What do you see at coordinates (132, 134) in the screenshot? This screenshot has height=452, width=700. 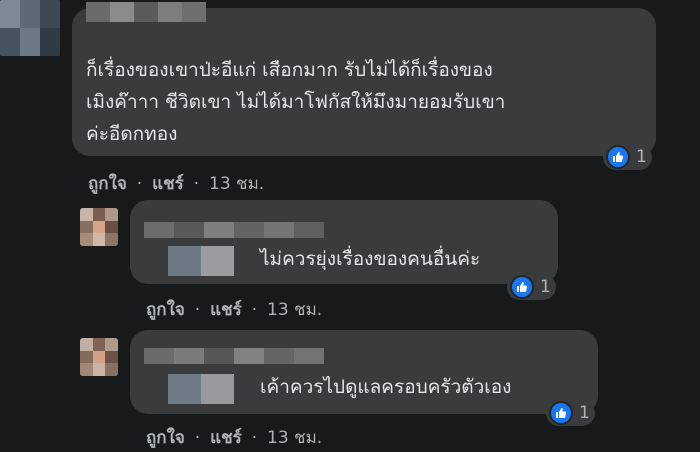 I see `comment-text-line: ค่ะอีดกทอง` at bounding box center [132, 134].